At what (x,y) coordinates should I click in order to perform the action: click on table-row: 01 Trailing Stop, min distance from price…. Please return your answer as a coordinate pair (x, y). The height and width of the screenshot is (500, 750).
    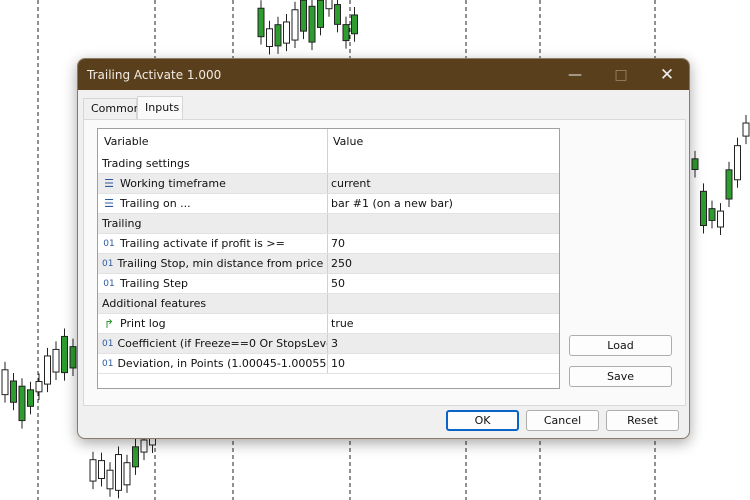
    Looking at the image, I should click on (328, 264).